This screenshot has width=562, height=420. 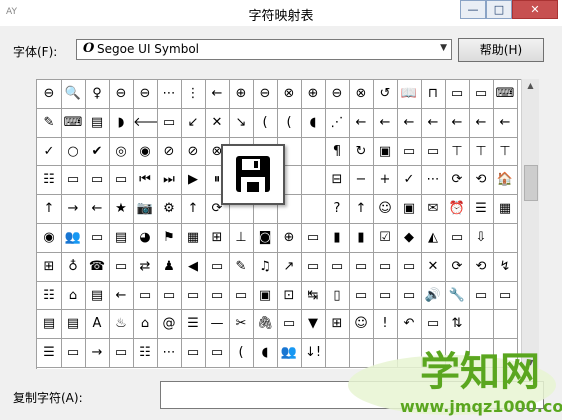 What do you see at coordinates (457, 181) in the screenshot?
I see `character-cell: ⟳` at bounding box center [457, 181].